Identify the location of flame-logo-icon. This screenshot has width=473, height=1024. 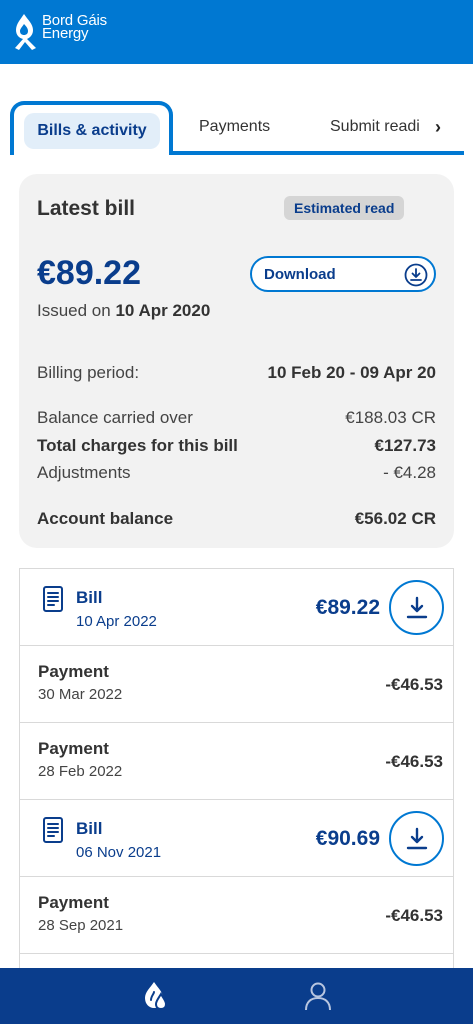
(25, 32).